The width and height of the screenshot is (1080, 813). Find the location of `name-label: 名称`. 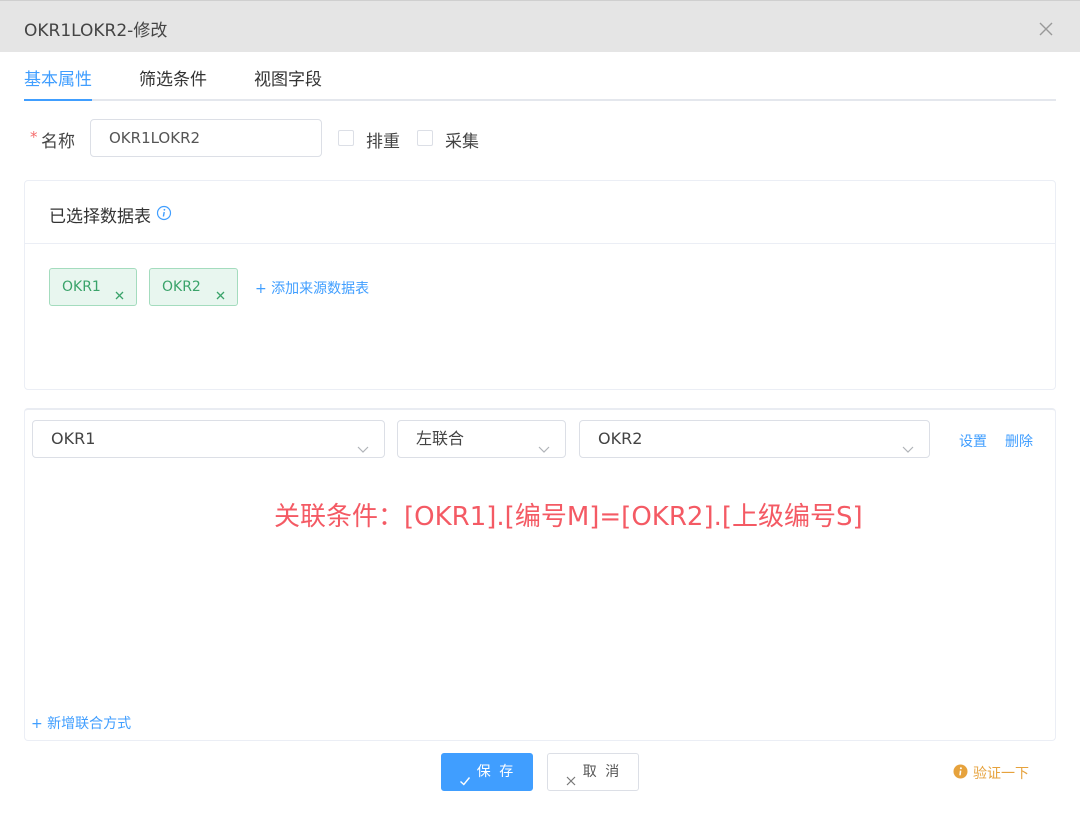

name-label: 名称 is located at coordinates (58, 142).